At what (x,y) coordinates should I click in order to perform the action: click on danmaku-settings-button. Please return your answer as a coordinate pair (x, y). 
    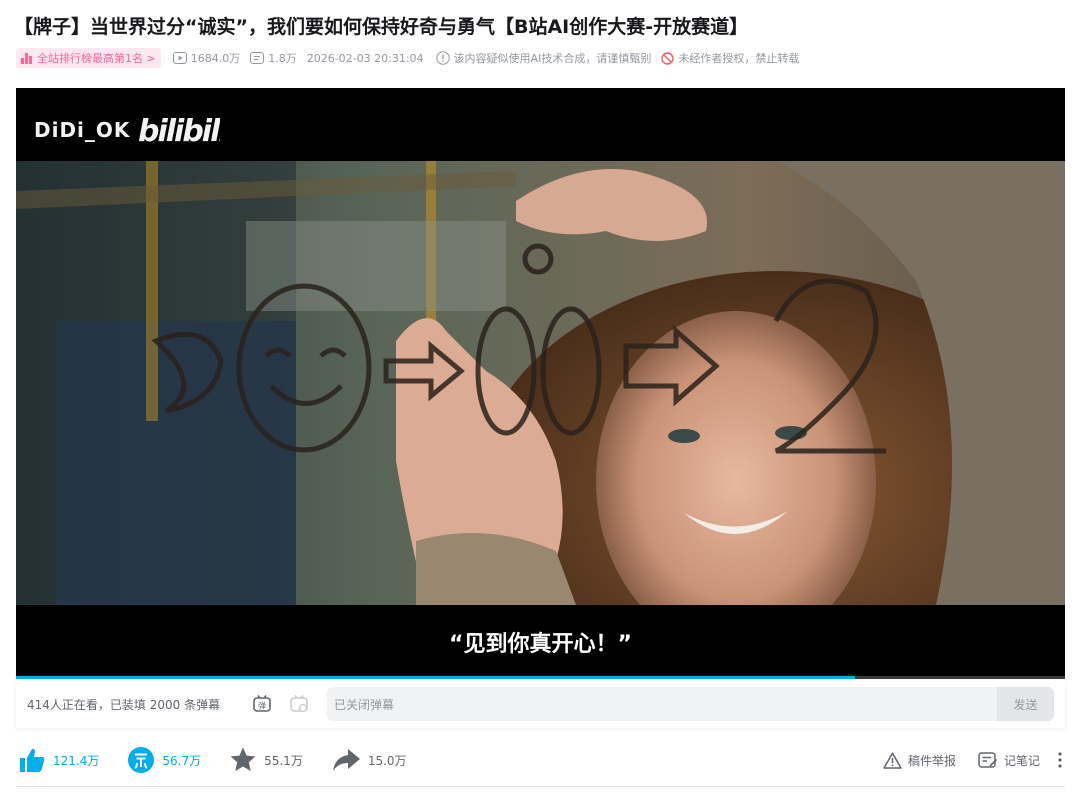
    Looking at the image, I should click on (299, 704).